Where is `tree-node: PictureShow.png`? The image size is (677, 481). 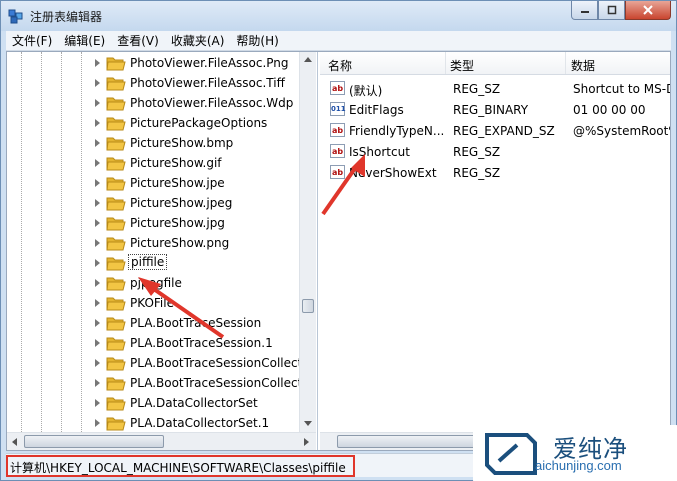 tree-node: PictureShow.png is located at coordinates (153, 243).